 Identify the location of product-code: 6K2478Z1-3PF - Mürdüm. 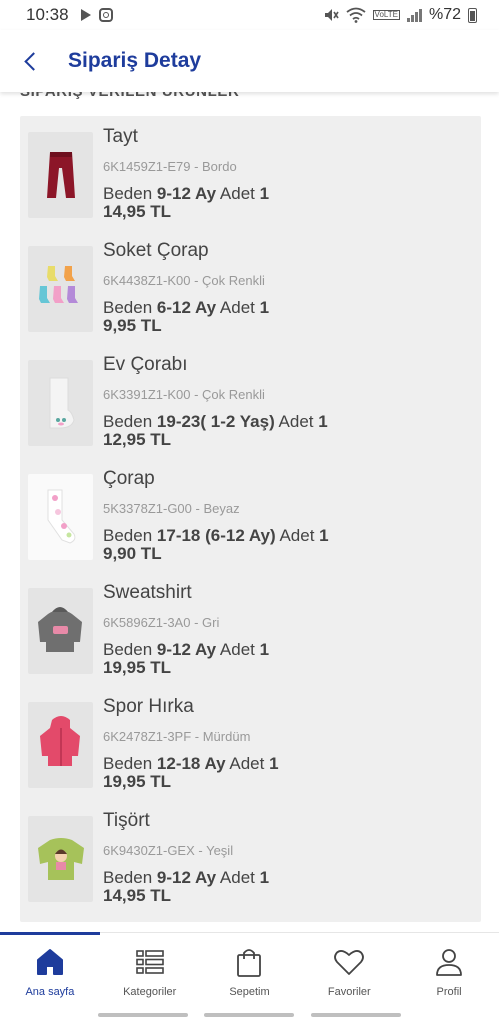
(177, 736).